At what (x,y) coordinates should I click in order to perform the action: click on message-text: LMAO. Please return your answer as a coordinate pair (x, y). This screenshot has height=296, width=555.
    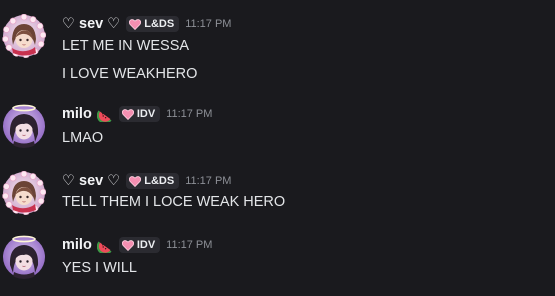
    Looking at the image, I should click on (83, 138).